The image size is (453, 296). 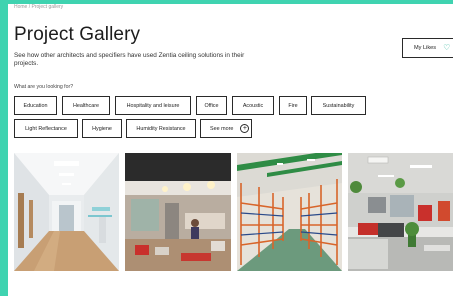 I want to click on filter-healthcare: Healthcare, so click(x=86, y=105).